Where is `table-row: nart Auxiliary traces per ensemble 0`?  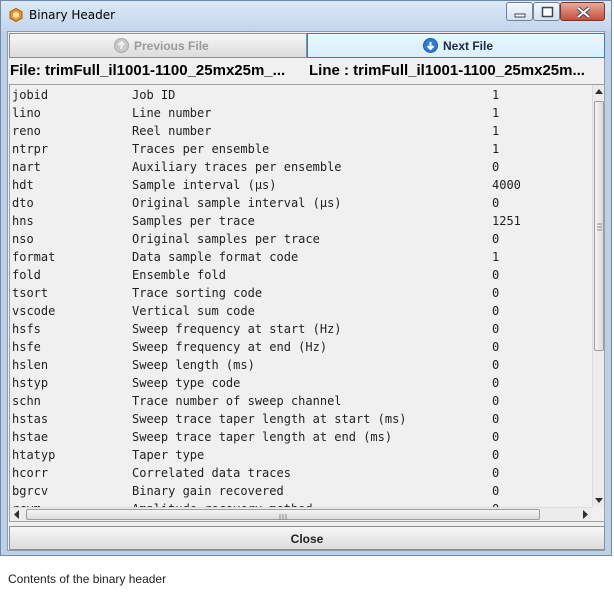
table-row: nart Auxiliary traces per ensemble 0 is located at coordinates (301, 166).